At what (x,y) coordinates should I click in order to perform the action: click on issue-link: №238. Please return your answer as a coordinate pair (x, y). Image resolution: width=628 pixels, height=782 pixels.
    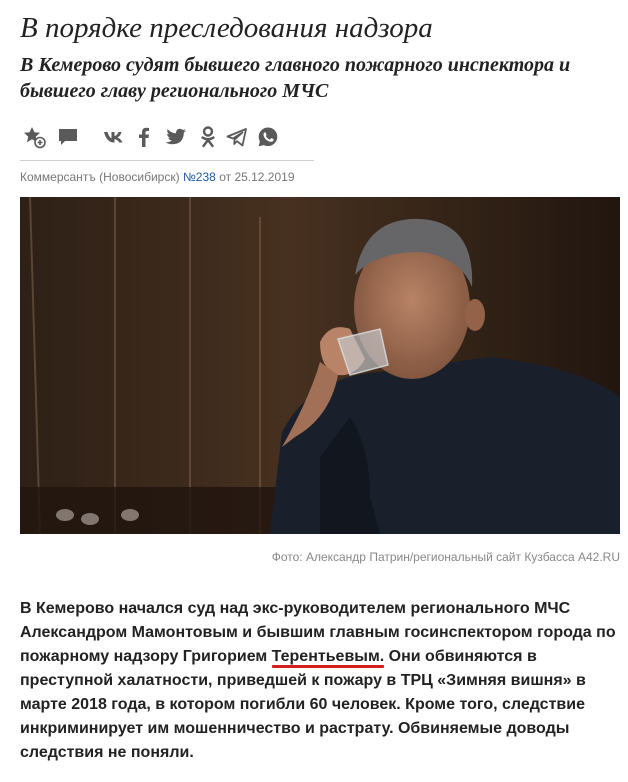
    Looking at the image, I should click on (199, 177).